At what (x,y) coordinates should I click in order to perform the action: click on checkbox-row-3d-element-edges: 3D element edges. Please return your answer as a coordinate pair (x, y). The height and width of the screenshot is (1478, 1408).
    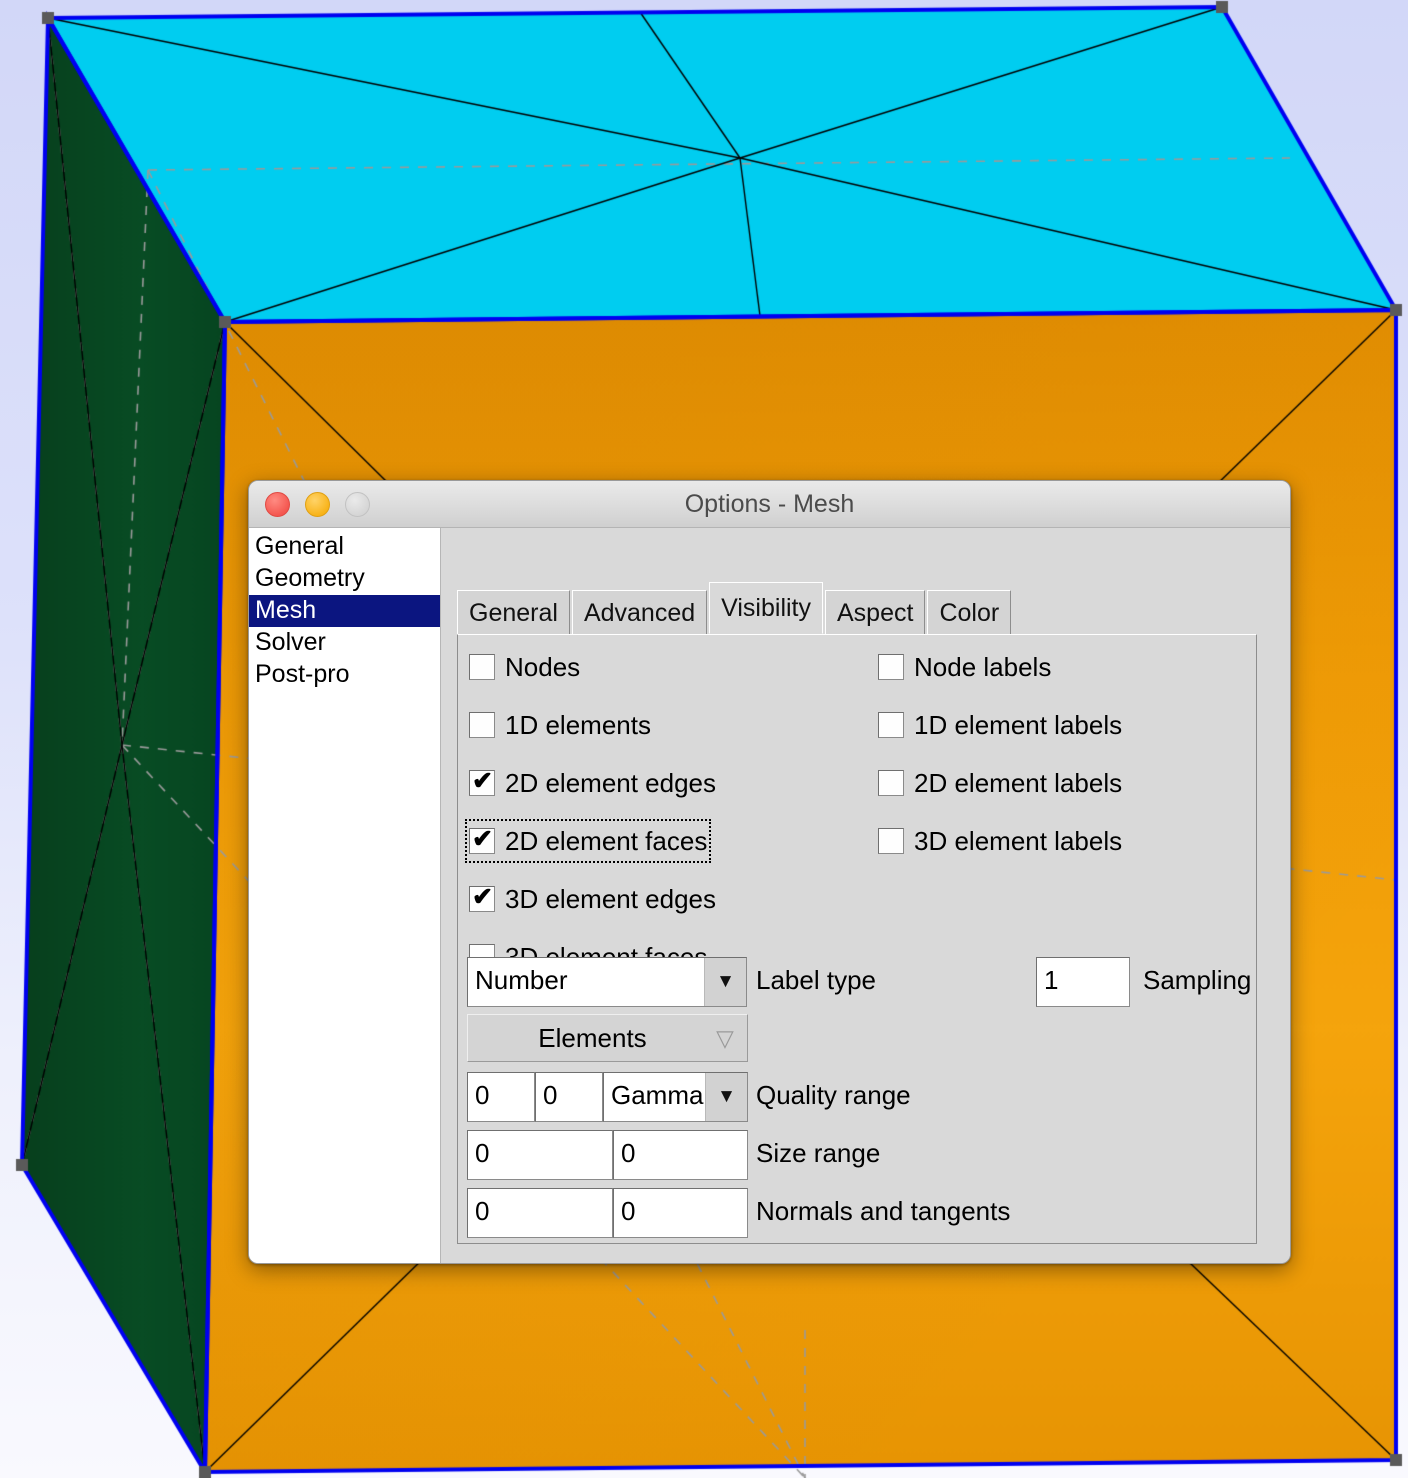
    Looking at the image, I should click on (592, 899).